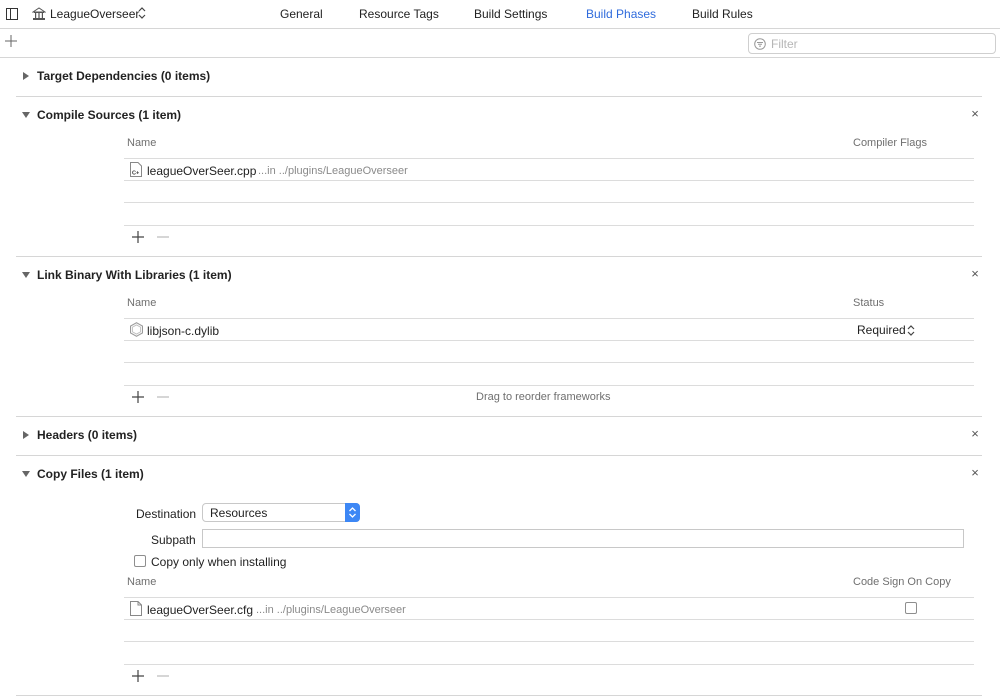 This screenshot has width=1000, height=699. I want to click on filter-input: Filter, so click(872, 43).